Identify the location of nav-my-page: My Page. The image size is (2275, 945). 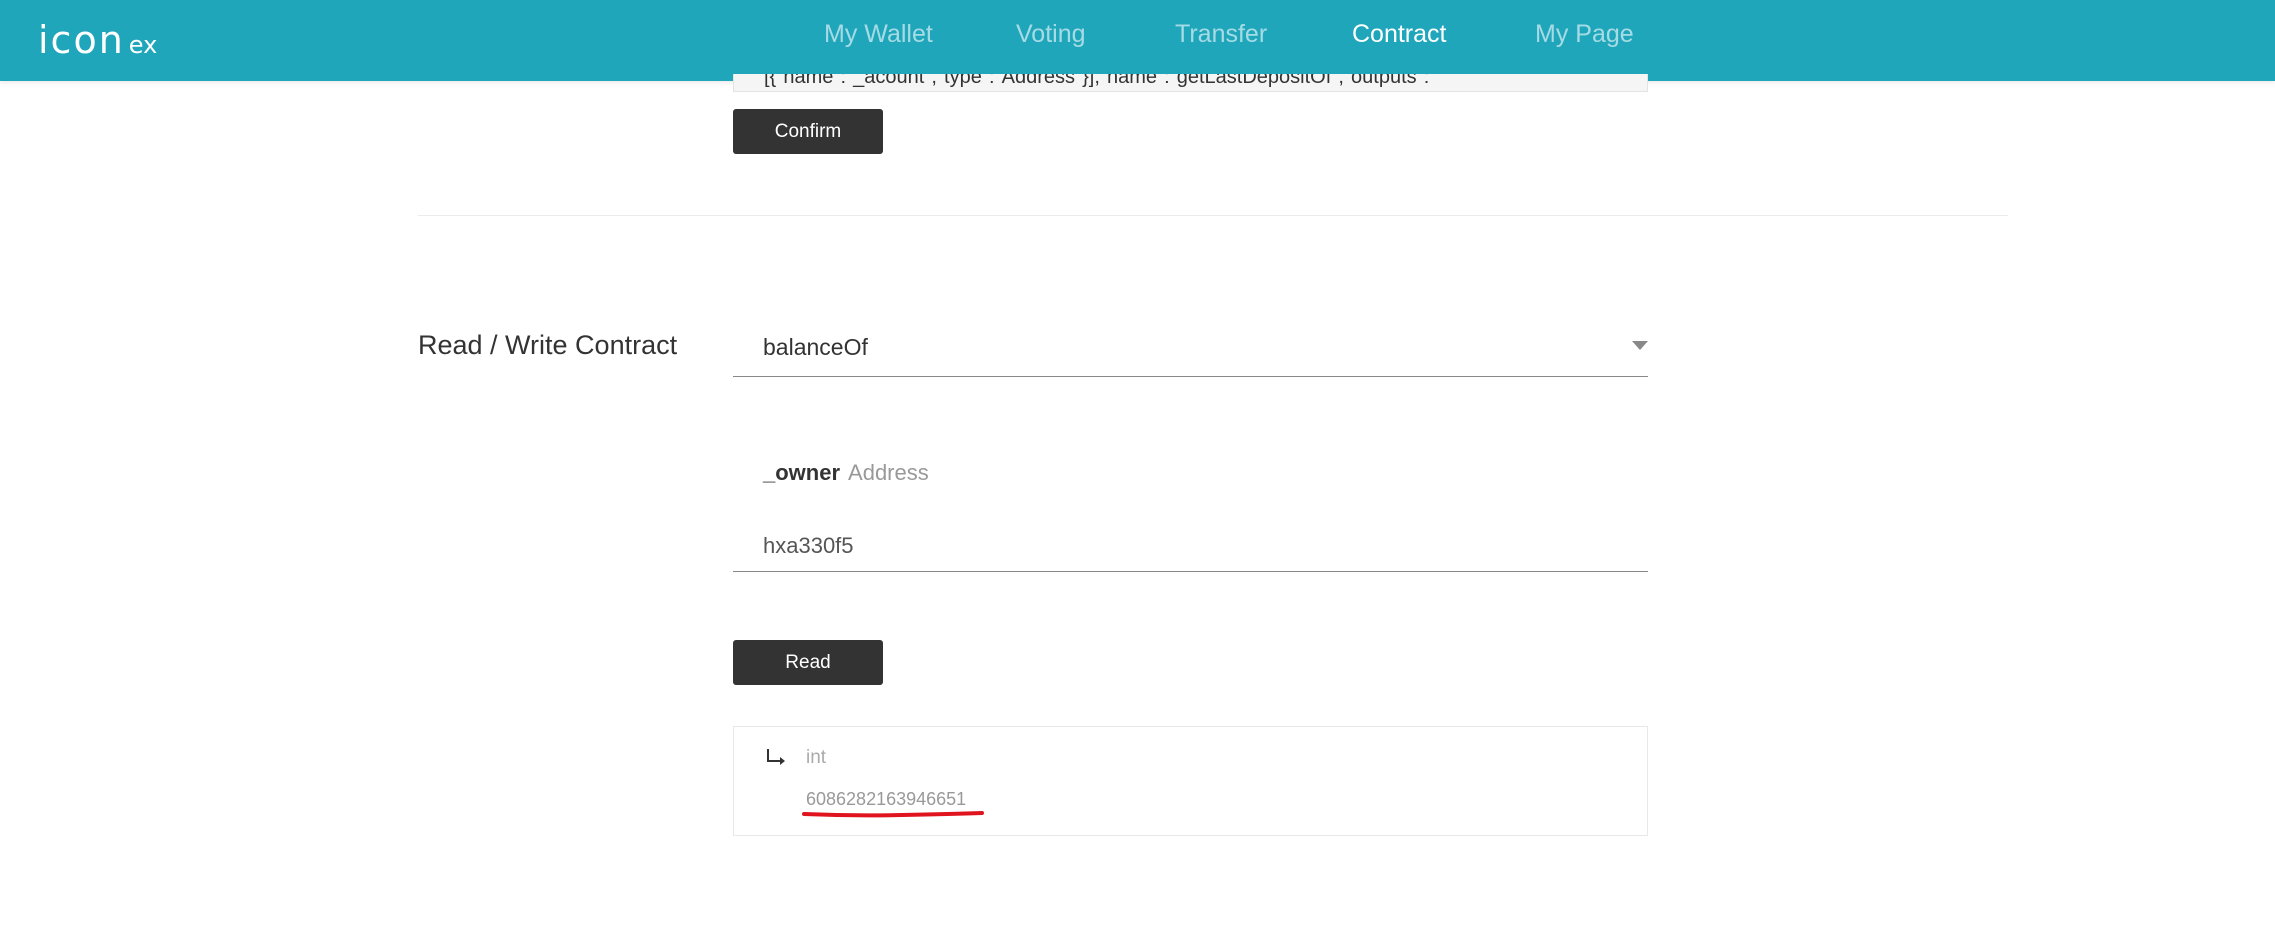
(1584, 34).